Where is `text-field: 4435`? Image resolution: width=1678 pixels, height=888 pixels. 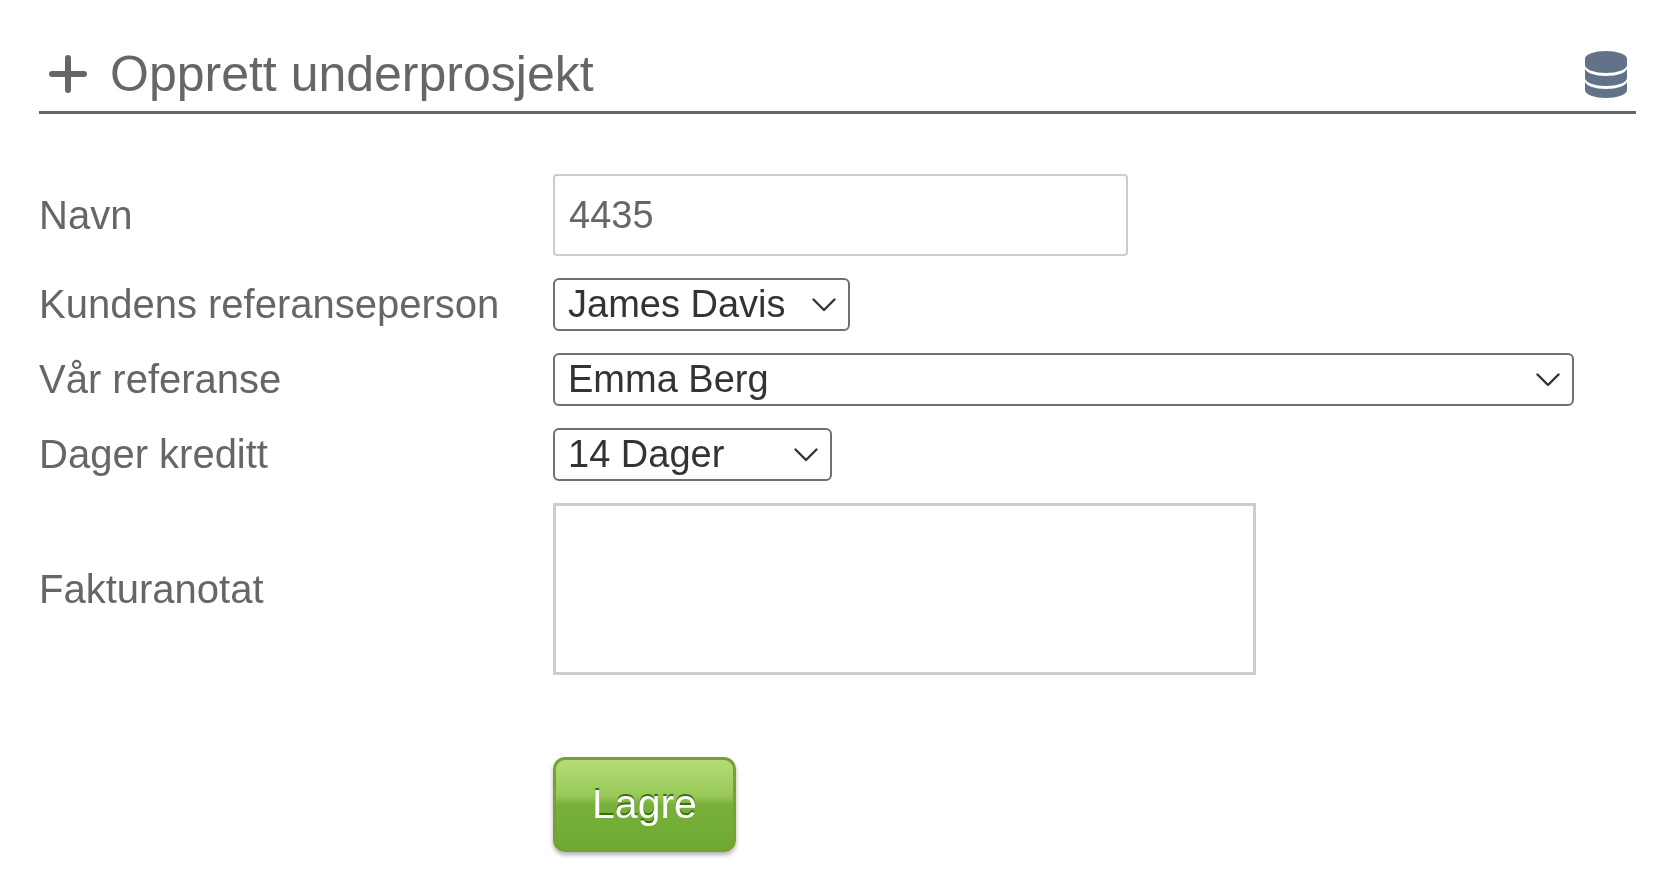
text-field: 4435 is located at coordinates (840, 215).